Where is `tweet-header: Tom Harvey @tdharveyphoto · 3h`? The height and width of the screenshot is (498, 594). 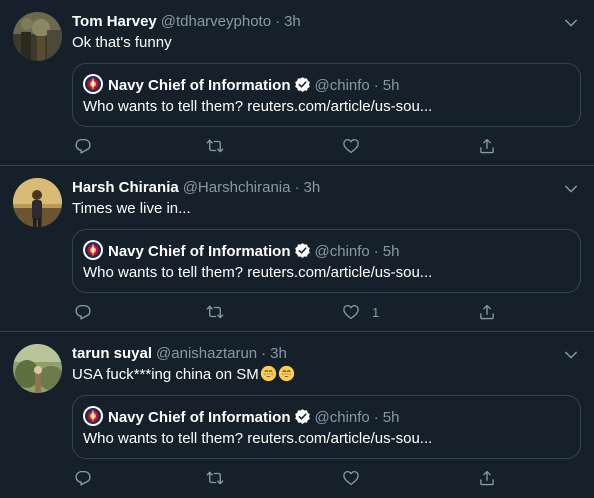
tweet-header: Tom Harvey @tdharveyphoto · 3h is located at coordinates (313, 22).